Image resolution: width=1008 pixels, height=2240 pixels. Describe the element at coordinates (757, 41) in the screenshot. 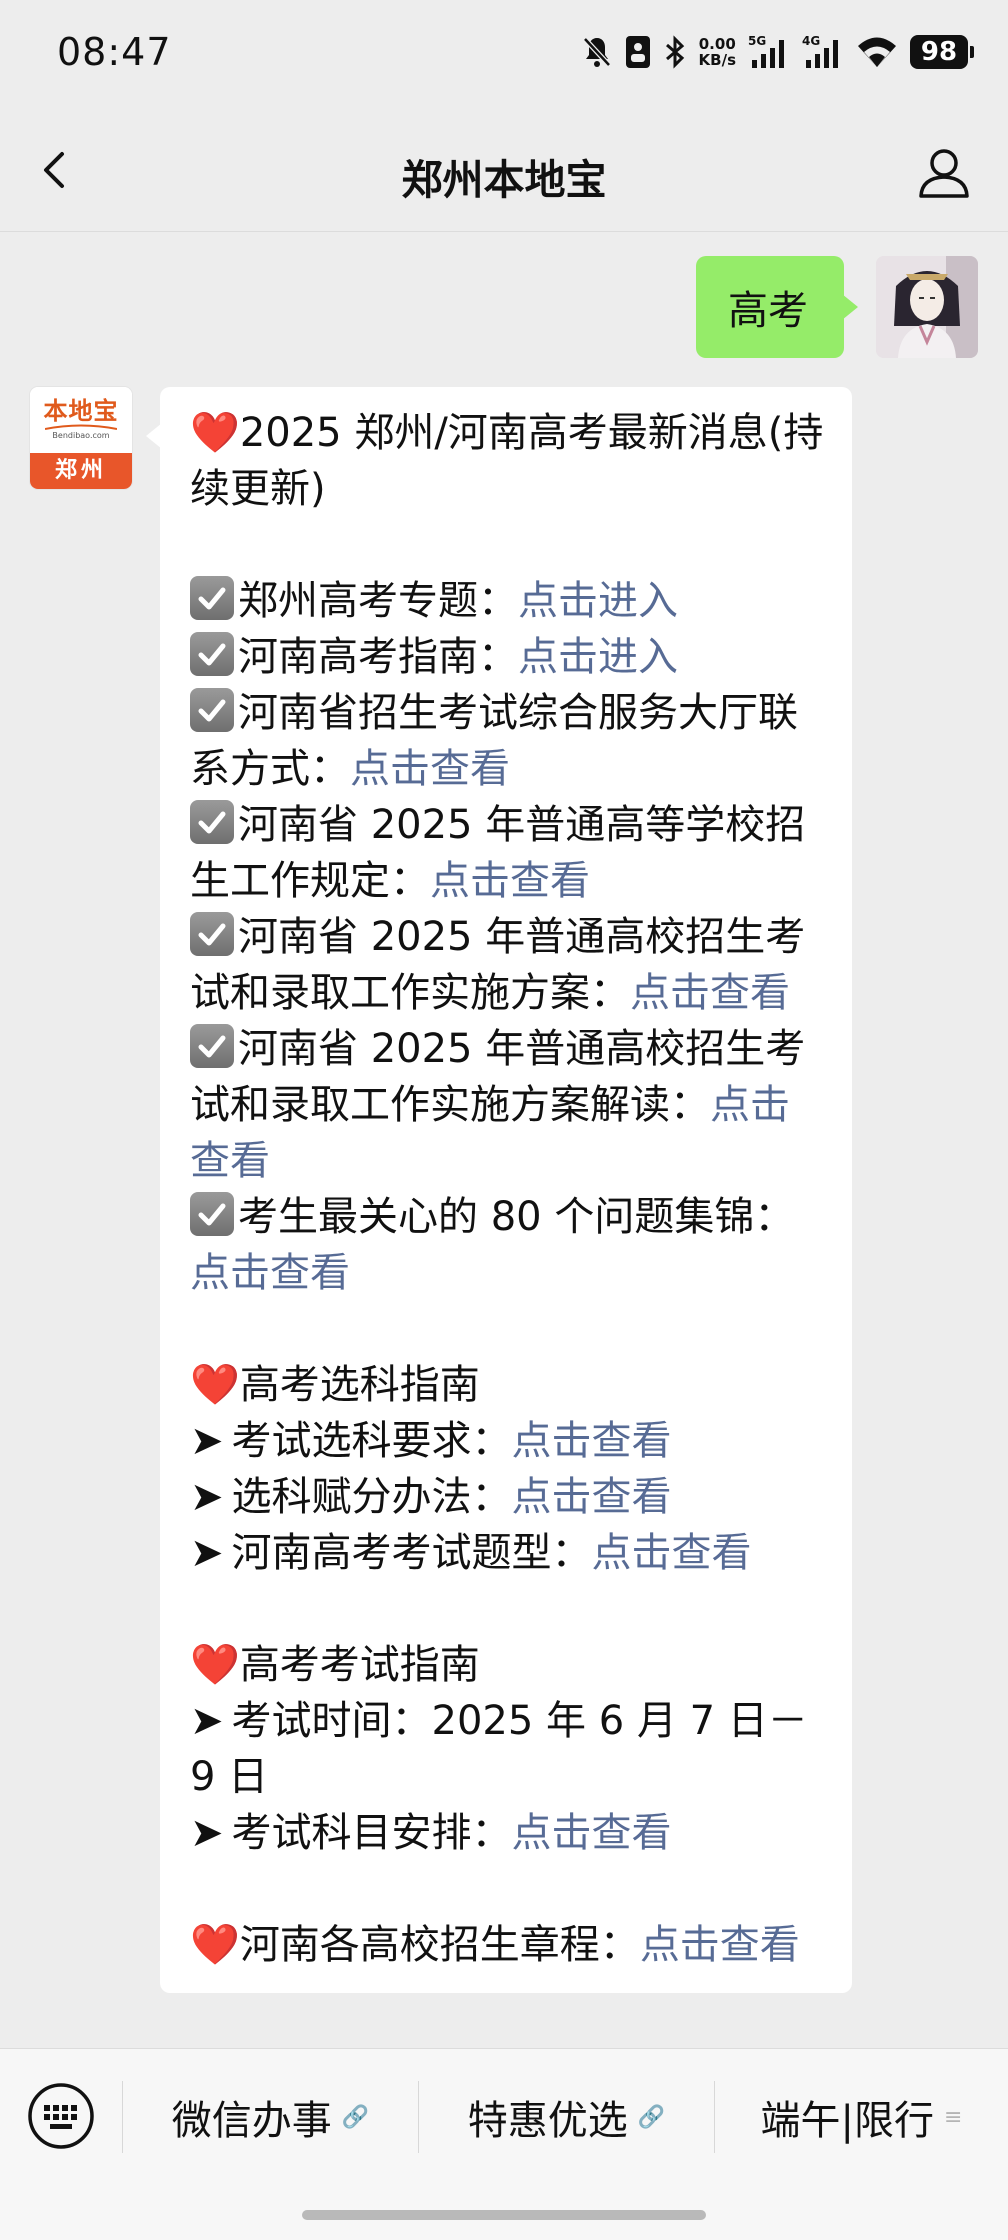

I see `svg-text: 5G` at that location.